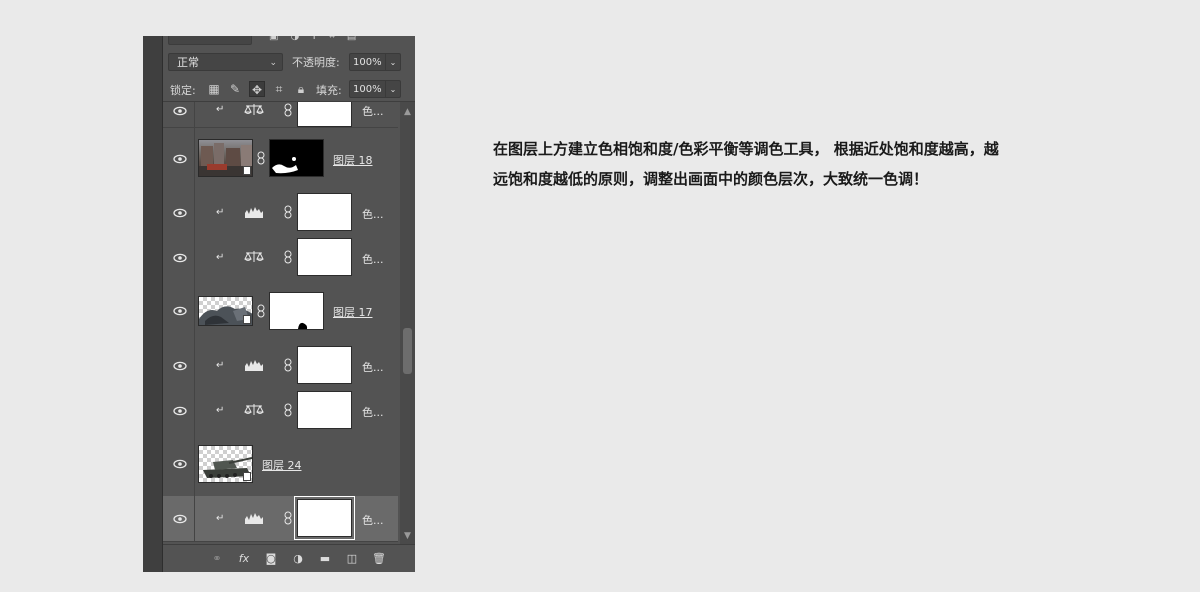  Describe the element at coordinates (318, 39) in the screenshot. I see `filter-icons: ▣◑T⌗▤` at that location.